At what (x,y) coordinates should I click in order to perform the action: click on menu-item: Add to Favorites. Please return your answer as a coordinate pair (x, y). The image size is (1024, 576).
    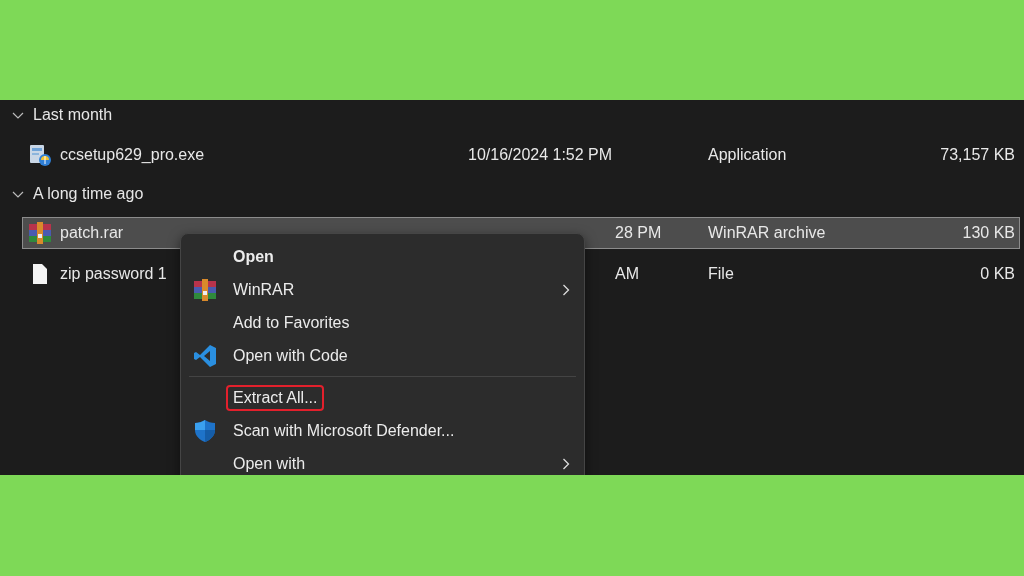
    Looking at the image, I should click on (382, 322).